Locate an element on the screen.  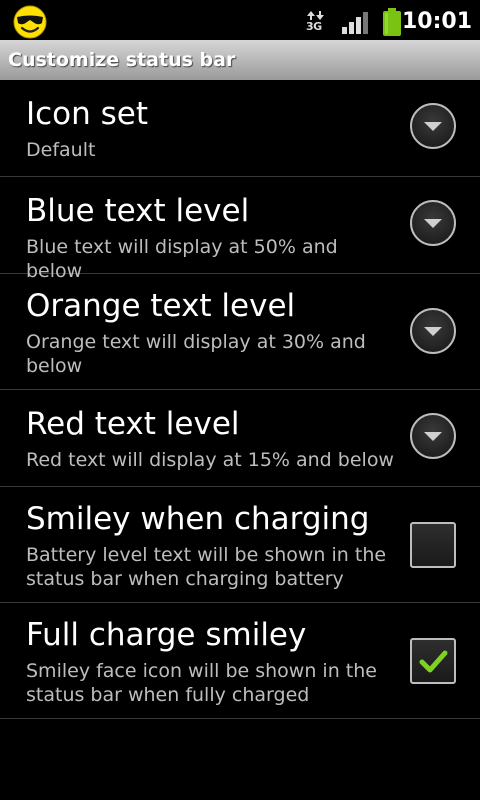
setting-title: Blue text level is located at coordinates (138, 211).